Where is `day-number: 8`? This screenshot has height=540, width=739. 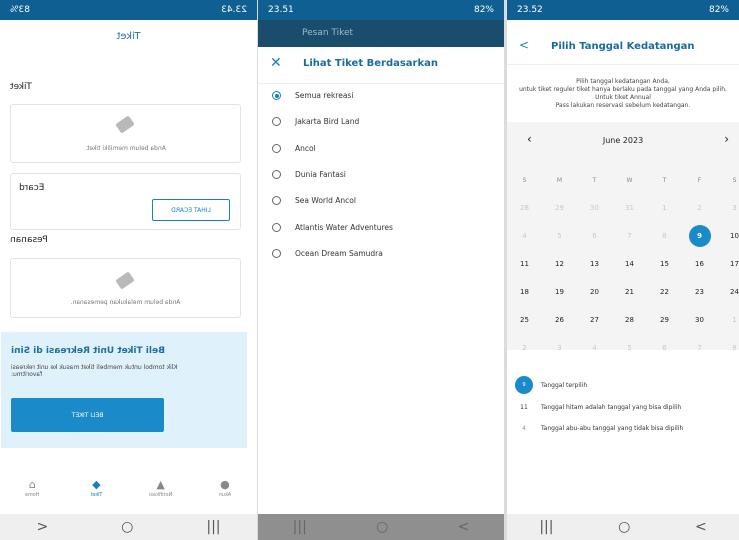 day-number: 8 is located at coordinates (734, 348).